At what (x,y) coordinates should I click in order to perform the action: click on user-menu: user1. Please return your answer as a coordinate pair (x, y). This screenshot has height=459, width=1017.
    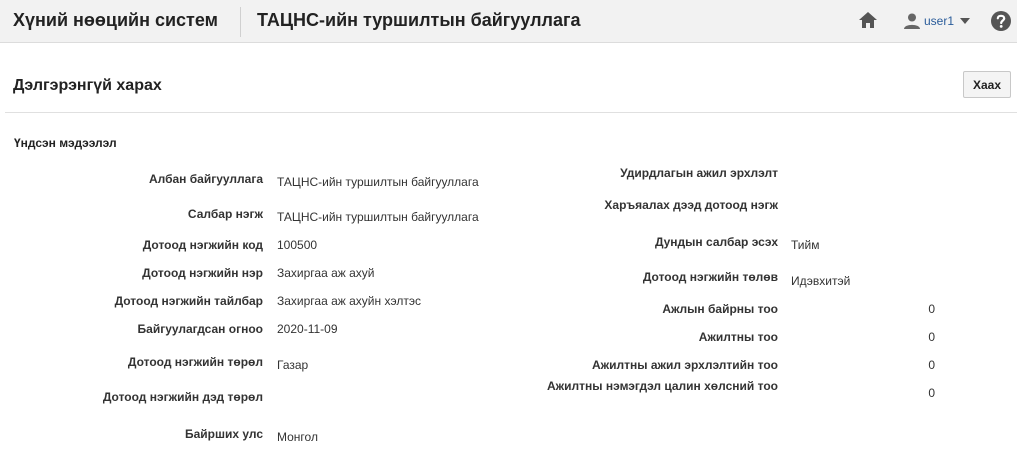
    Looking at the image, I should click on (937, 21).